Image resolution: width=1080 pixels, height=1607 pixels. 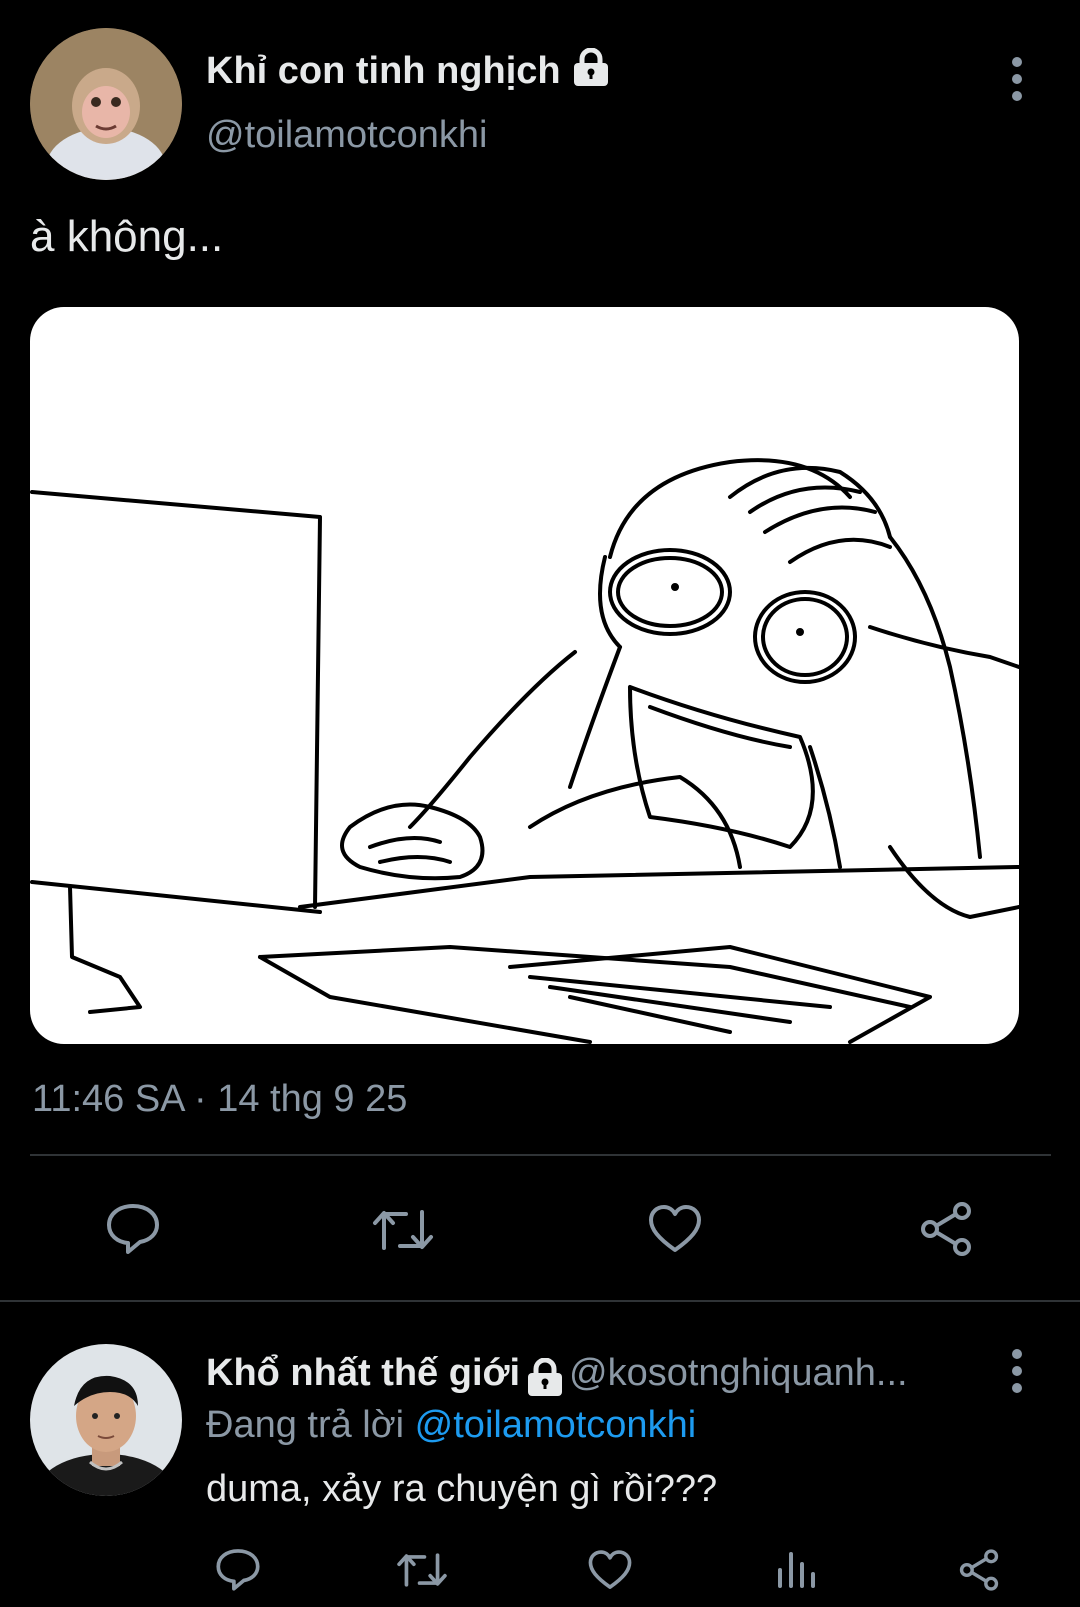 I want to click on views-icon, so click(x=796, y=1570).